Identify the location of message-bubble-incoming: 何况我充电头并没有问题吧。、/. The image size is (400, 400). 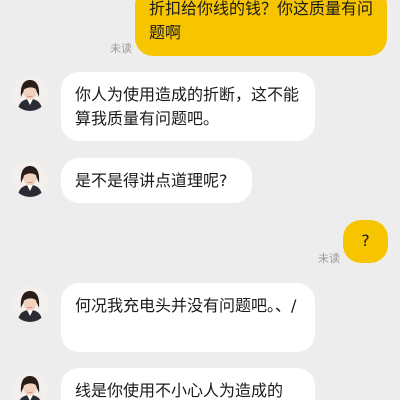
(188, 317).